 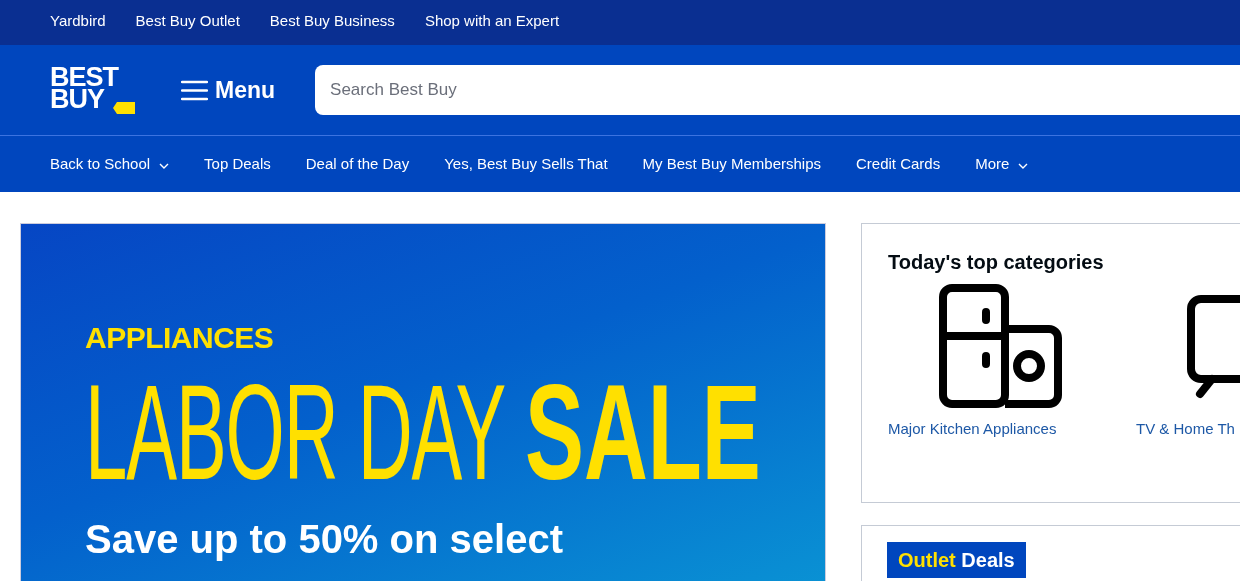 I want to click on nav-link: Top Deals, so click(x=237, y=163).